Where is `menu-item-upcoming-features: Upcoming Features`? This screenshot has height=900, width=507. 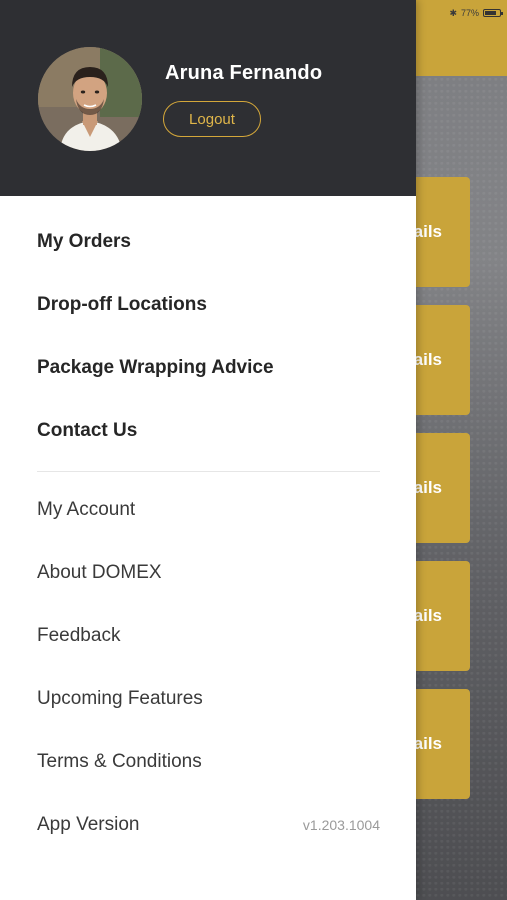
menu-item-upcoming-features: Upcoming Features is located at coordinates (208, 699).